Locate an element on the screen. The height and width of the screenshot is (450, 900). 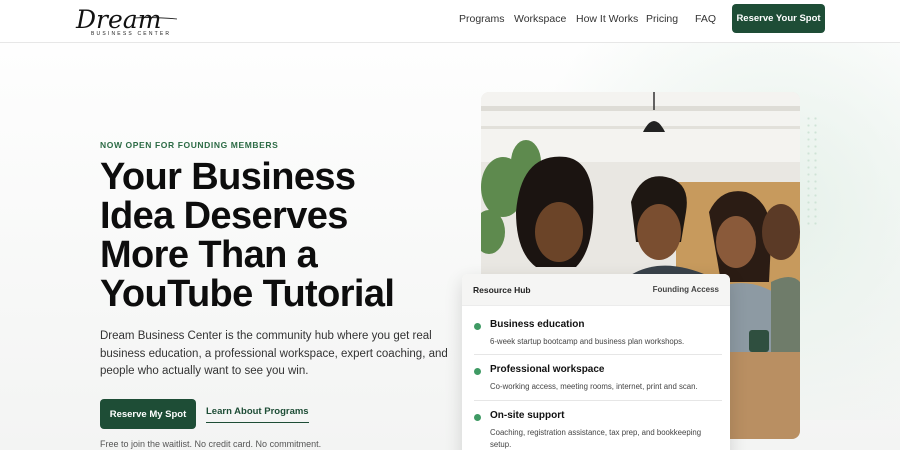
card-tag: Founding Access is located at coordinates (685, 289).